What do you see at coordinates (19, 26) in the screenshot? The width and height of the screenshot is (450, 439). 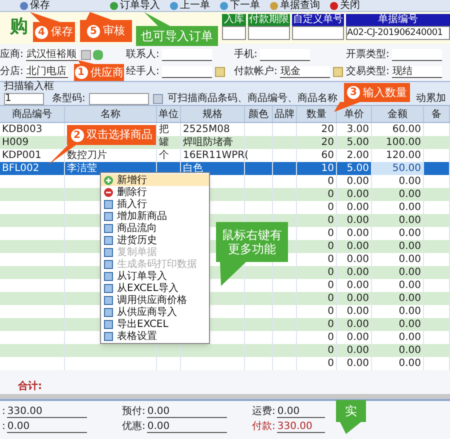 I see `form-title: 购` at bounding box center [19, 26].